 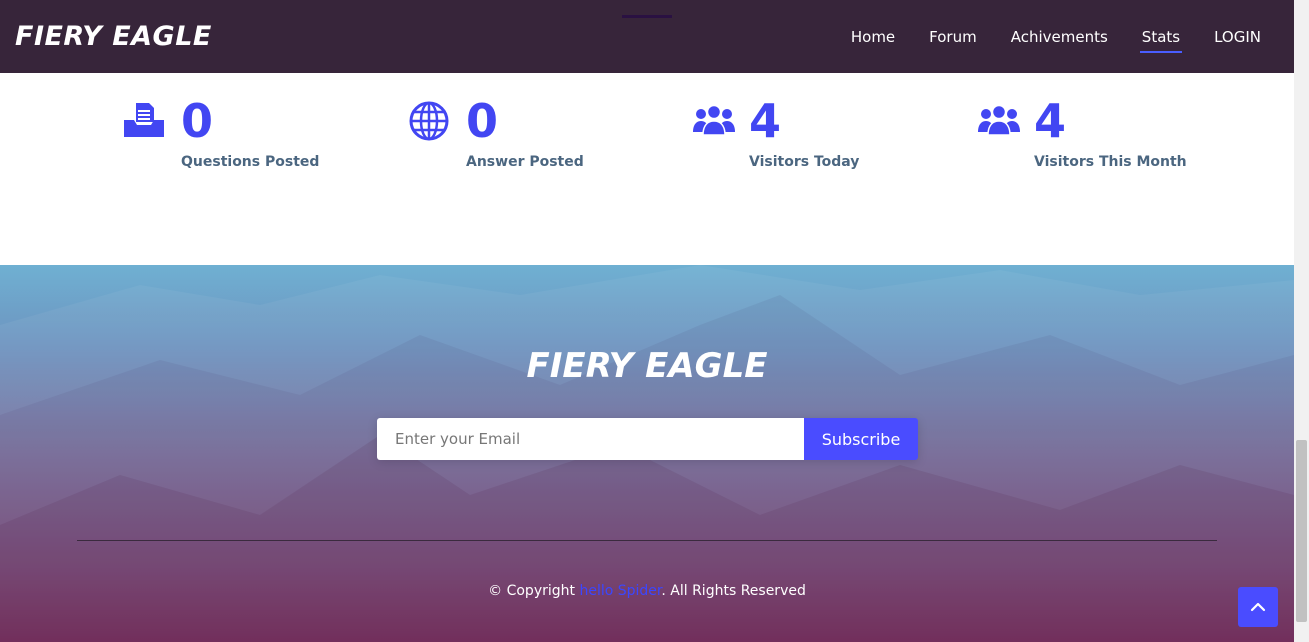 I want to click on brand-logo: FIERY EAGLE, so click(x=113, y=37).